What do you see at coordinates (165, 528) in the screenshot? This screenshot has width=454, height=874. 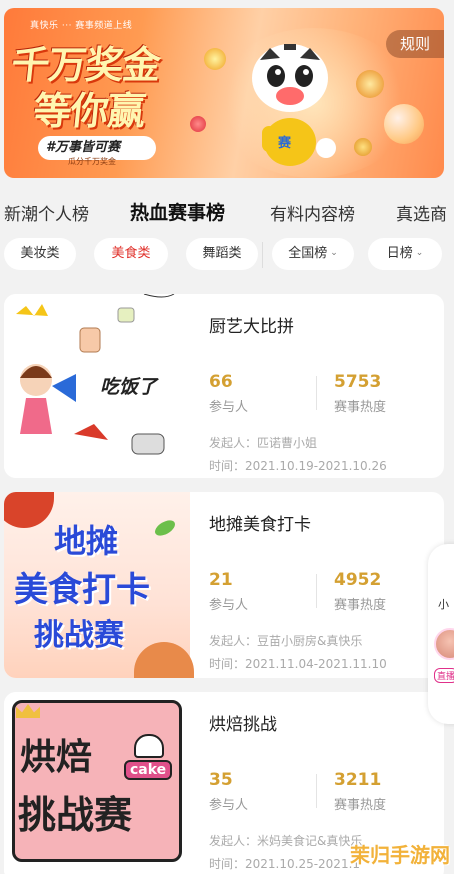 I see `leaf-icon` at bounding box center [165, 528].